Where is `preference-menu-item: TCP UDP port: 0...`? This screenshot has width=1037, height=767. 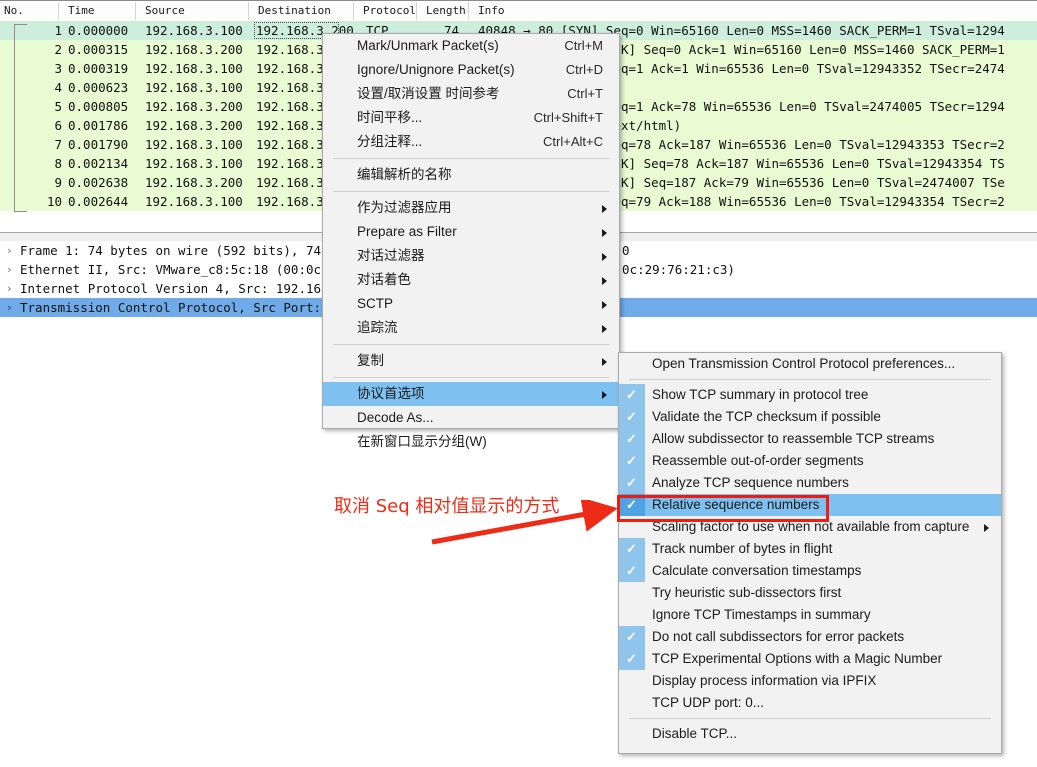 preference-menu-item: TCP UDP port: 0... is located at coordinates (810, 703).